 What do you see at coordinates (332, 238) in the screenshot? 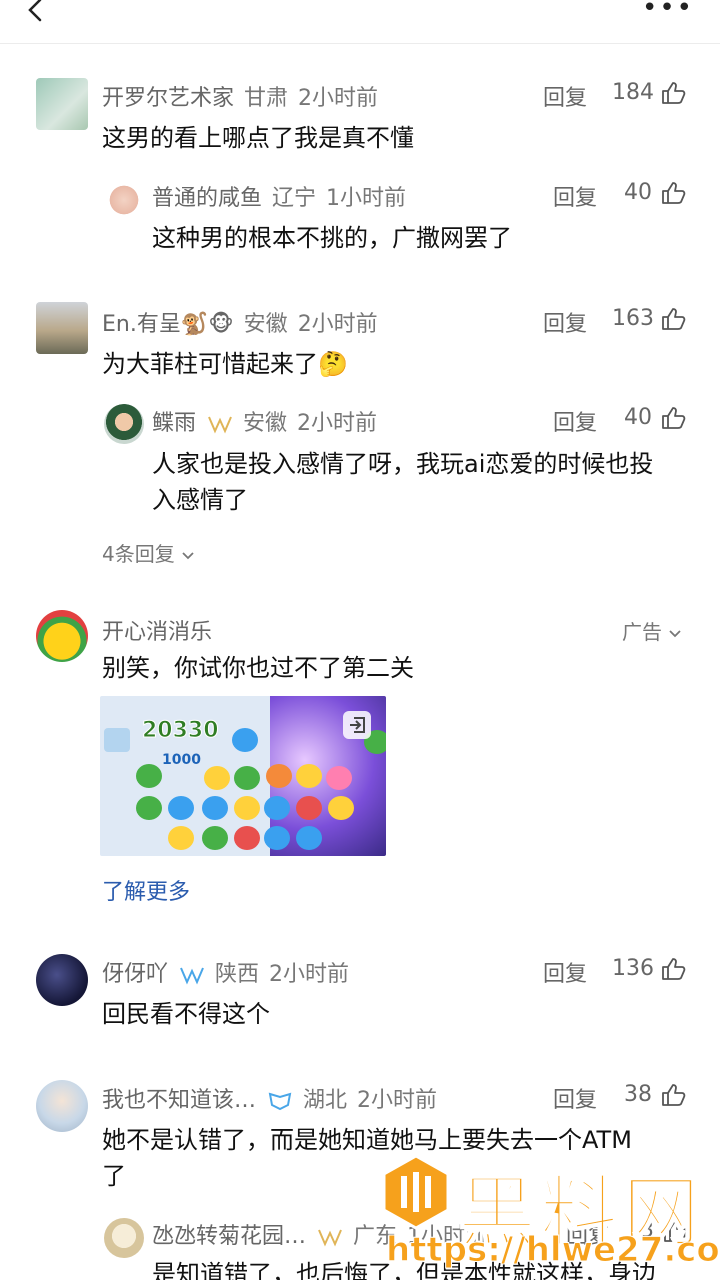
I see `reply-text: 这种男的根本不挑的，广撒网罢了` at bounding box center [332, 238].